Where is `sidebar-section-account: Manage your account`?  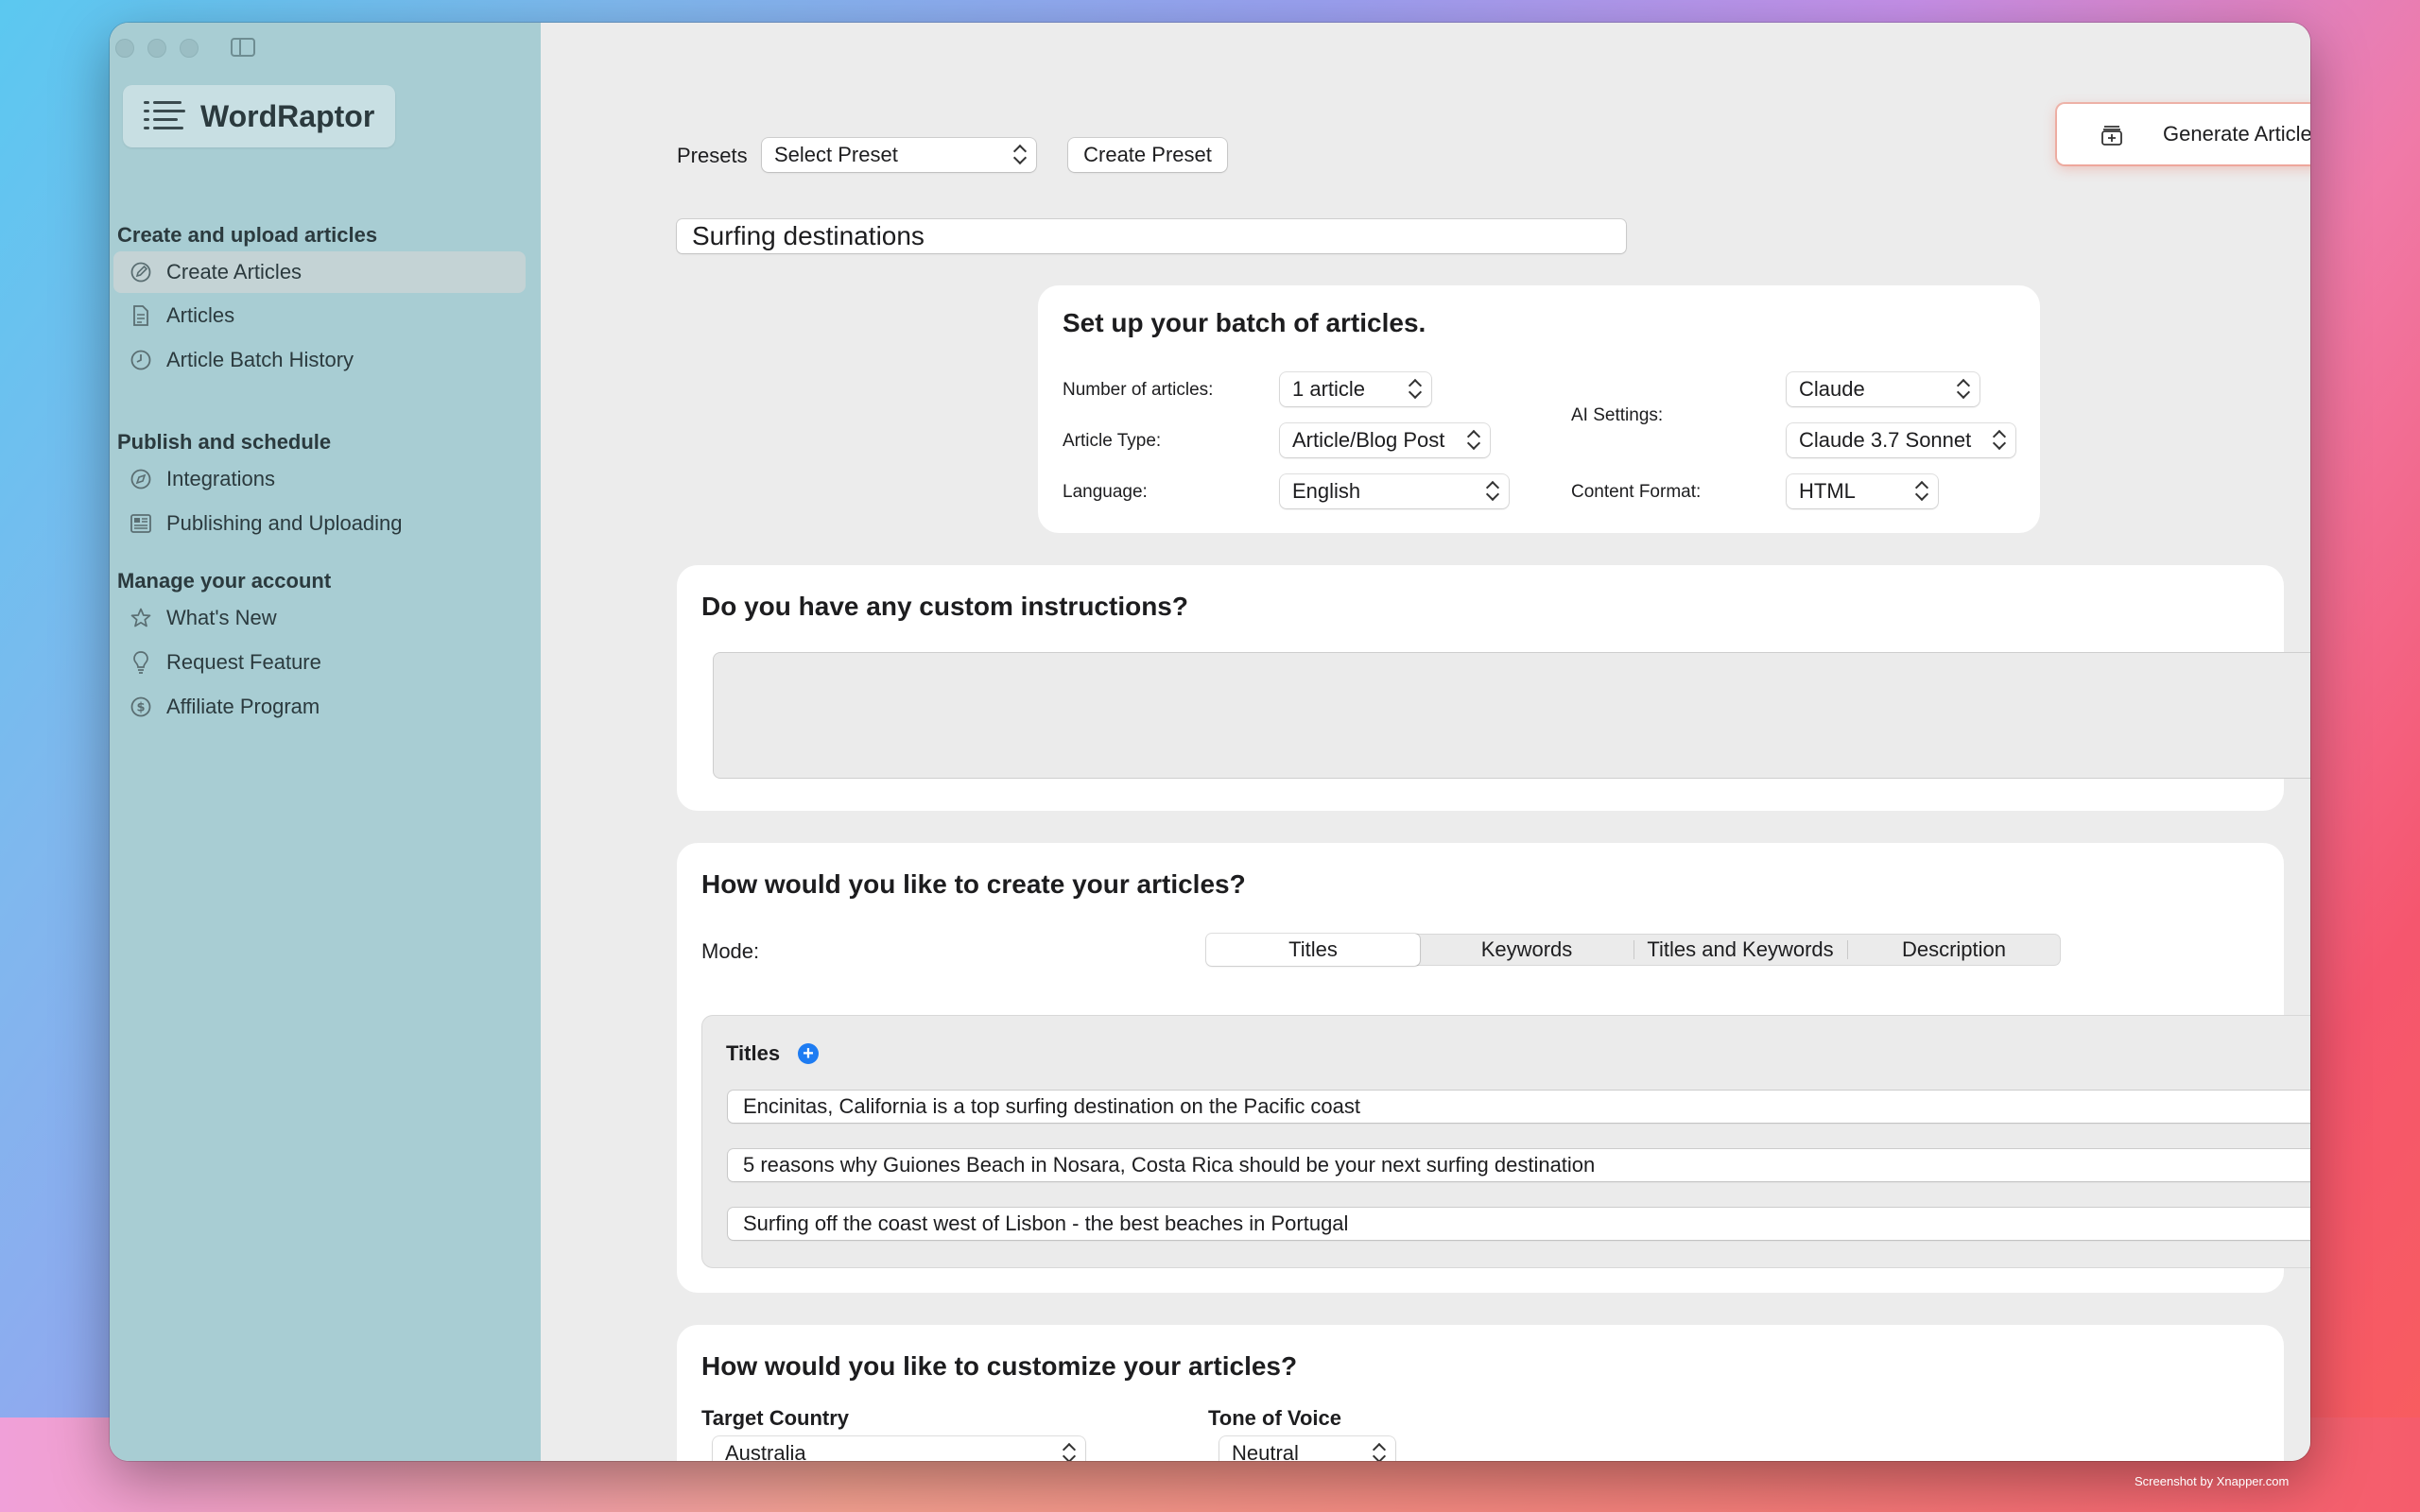
sidebar-section-account: Manage your account is located at coordinates (225, 581).